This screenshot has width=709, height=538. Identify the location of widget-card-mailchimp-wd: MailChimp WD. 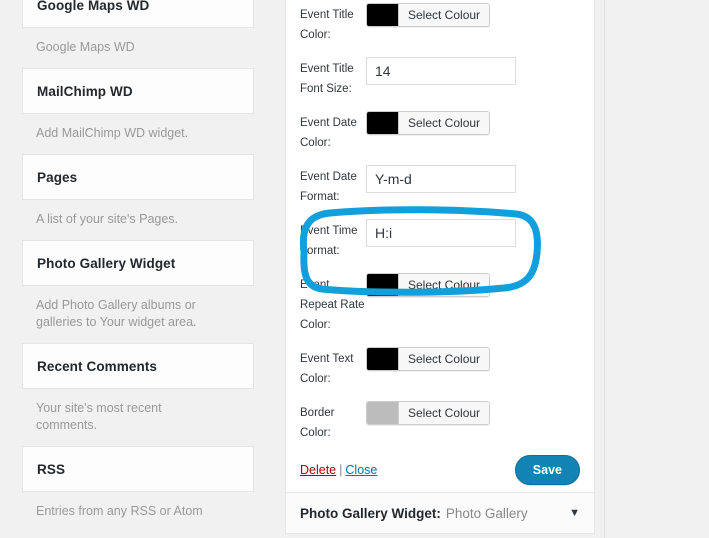
(138, 91).